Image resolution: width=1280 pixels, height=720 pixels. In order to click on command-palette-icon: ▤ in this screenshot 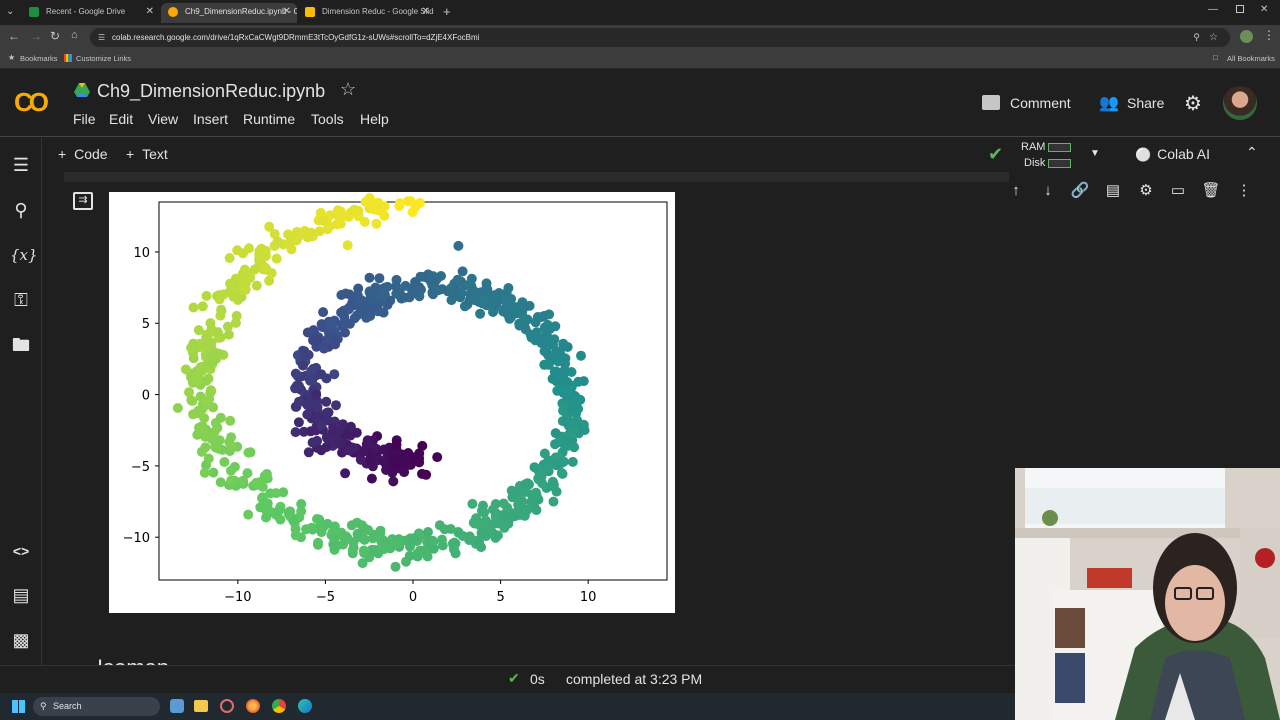, I will do `click(21, 595)`.